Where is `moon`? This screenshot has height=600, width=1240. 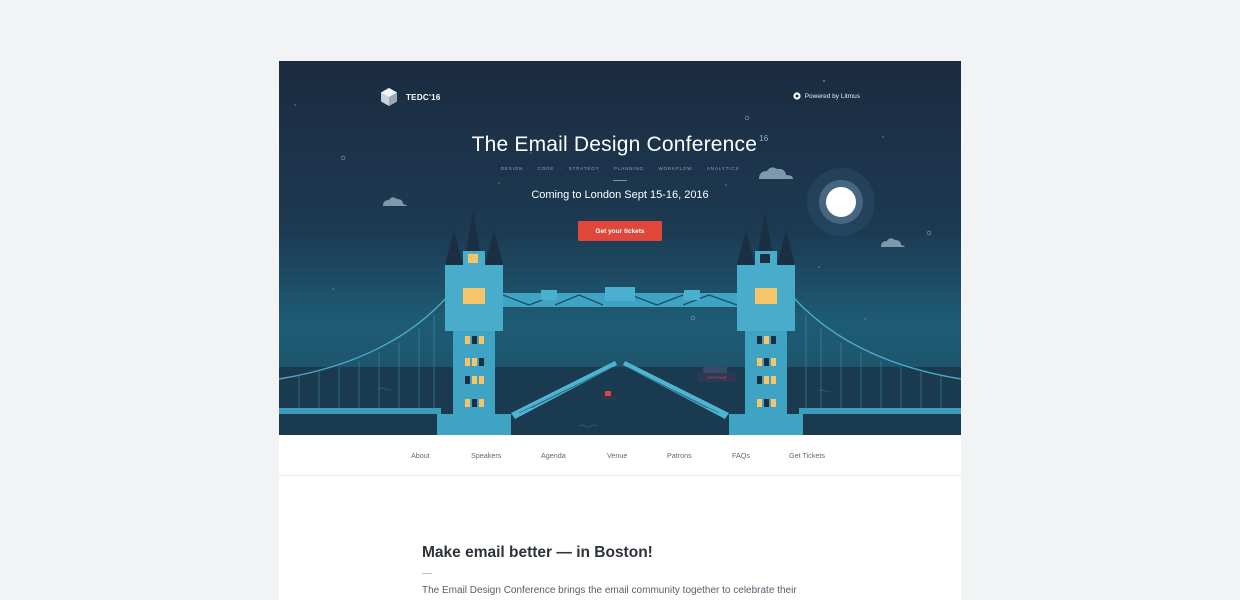 moon is located at coordinates (841, 202).